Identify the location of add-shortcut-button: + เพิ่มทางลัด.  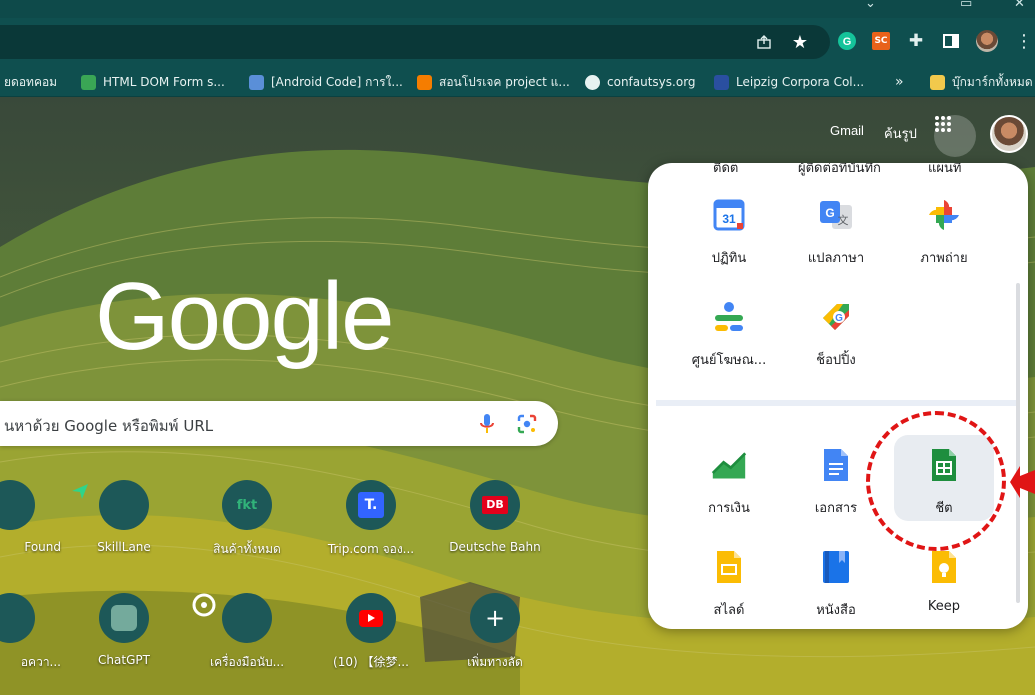
(495, 632).